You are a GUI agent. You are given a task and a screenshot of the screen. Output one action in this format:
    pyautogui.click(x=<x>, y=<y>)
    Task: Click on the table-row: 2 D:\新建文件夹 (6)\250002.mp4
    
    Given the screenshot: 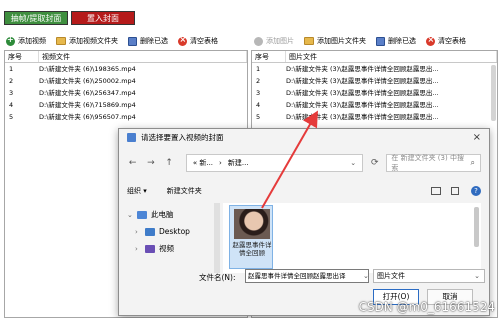 What is the action you would take?
    pyautogui.click(x=126, y=81)
    